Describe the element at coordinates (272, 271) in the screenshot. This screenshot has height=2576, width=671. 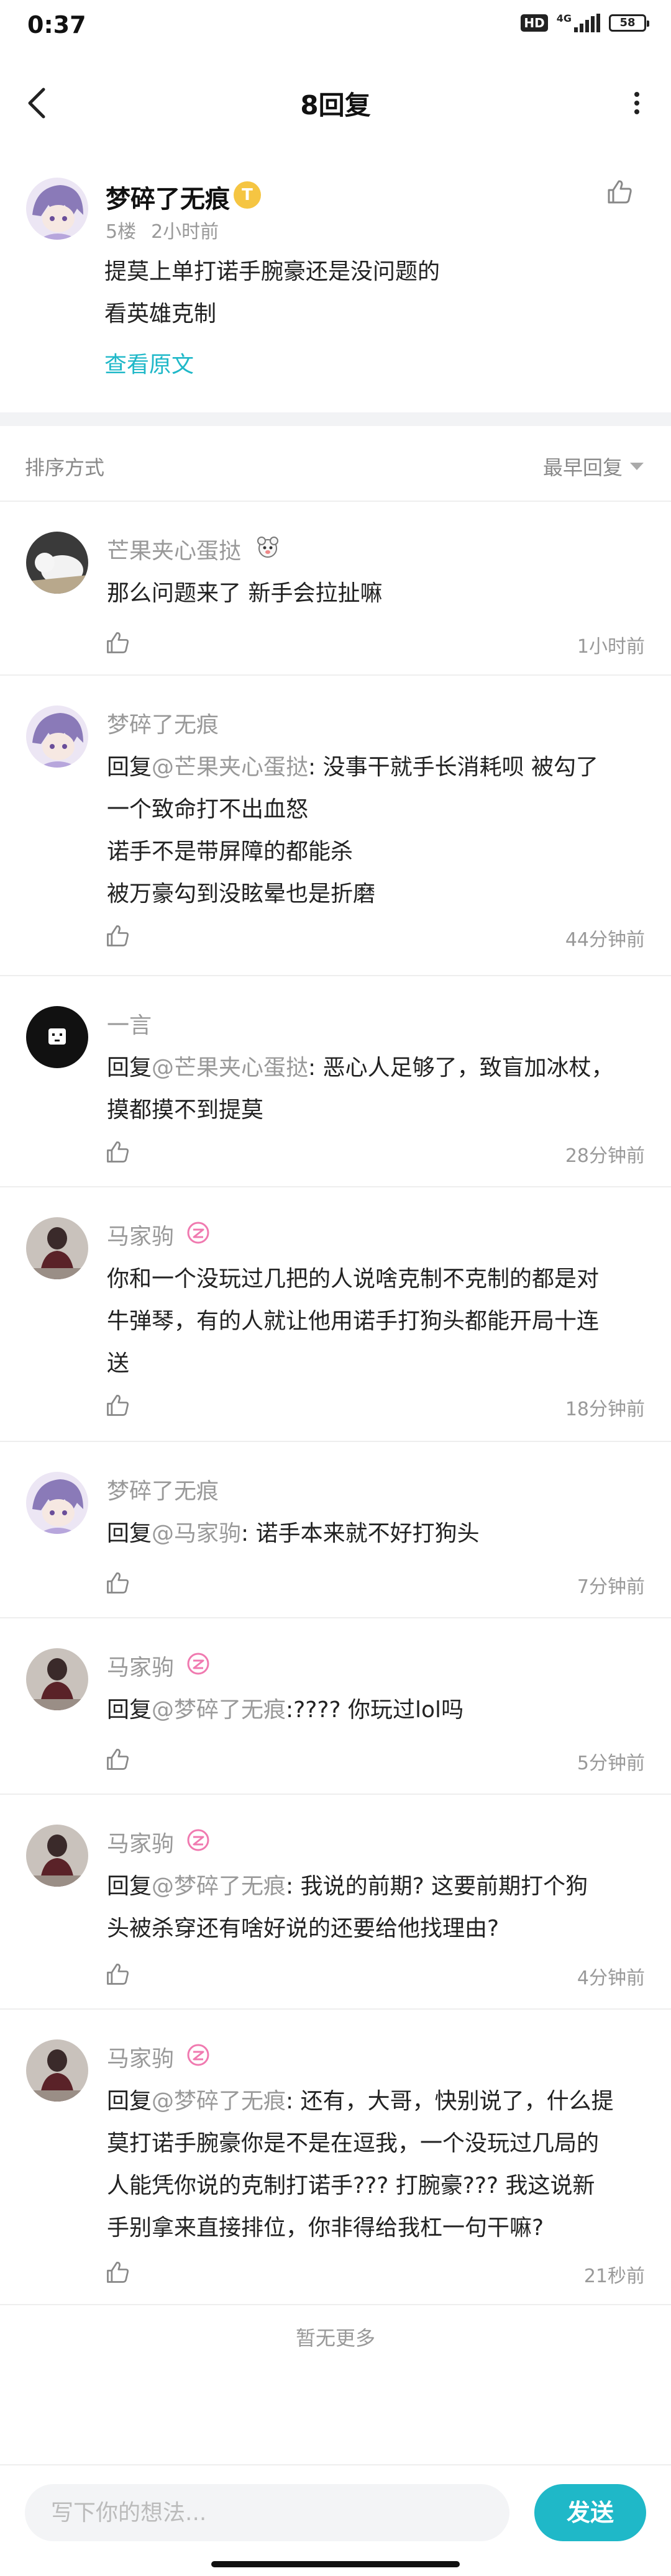
I see `post-text-line: 提莫上单打诺手腕豪还是没问题的` at that location.